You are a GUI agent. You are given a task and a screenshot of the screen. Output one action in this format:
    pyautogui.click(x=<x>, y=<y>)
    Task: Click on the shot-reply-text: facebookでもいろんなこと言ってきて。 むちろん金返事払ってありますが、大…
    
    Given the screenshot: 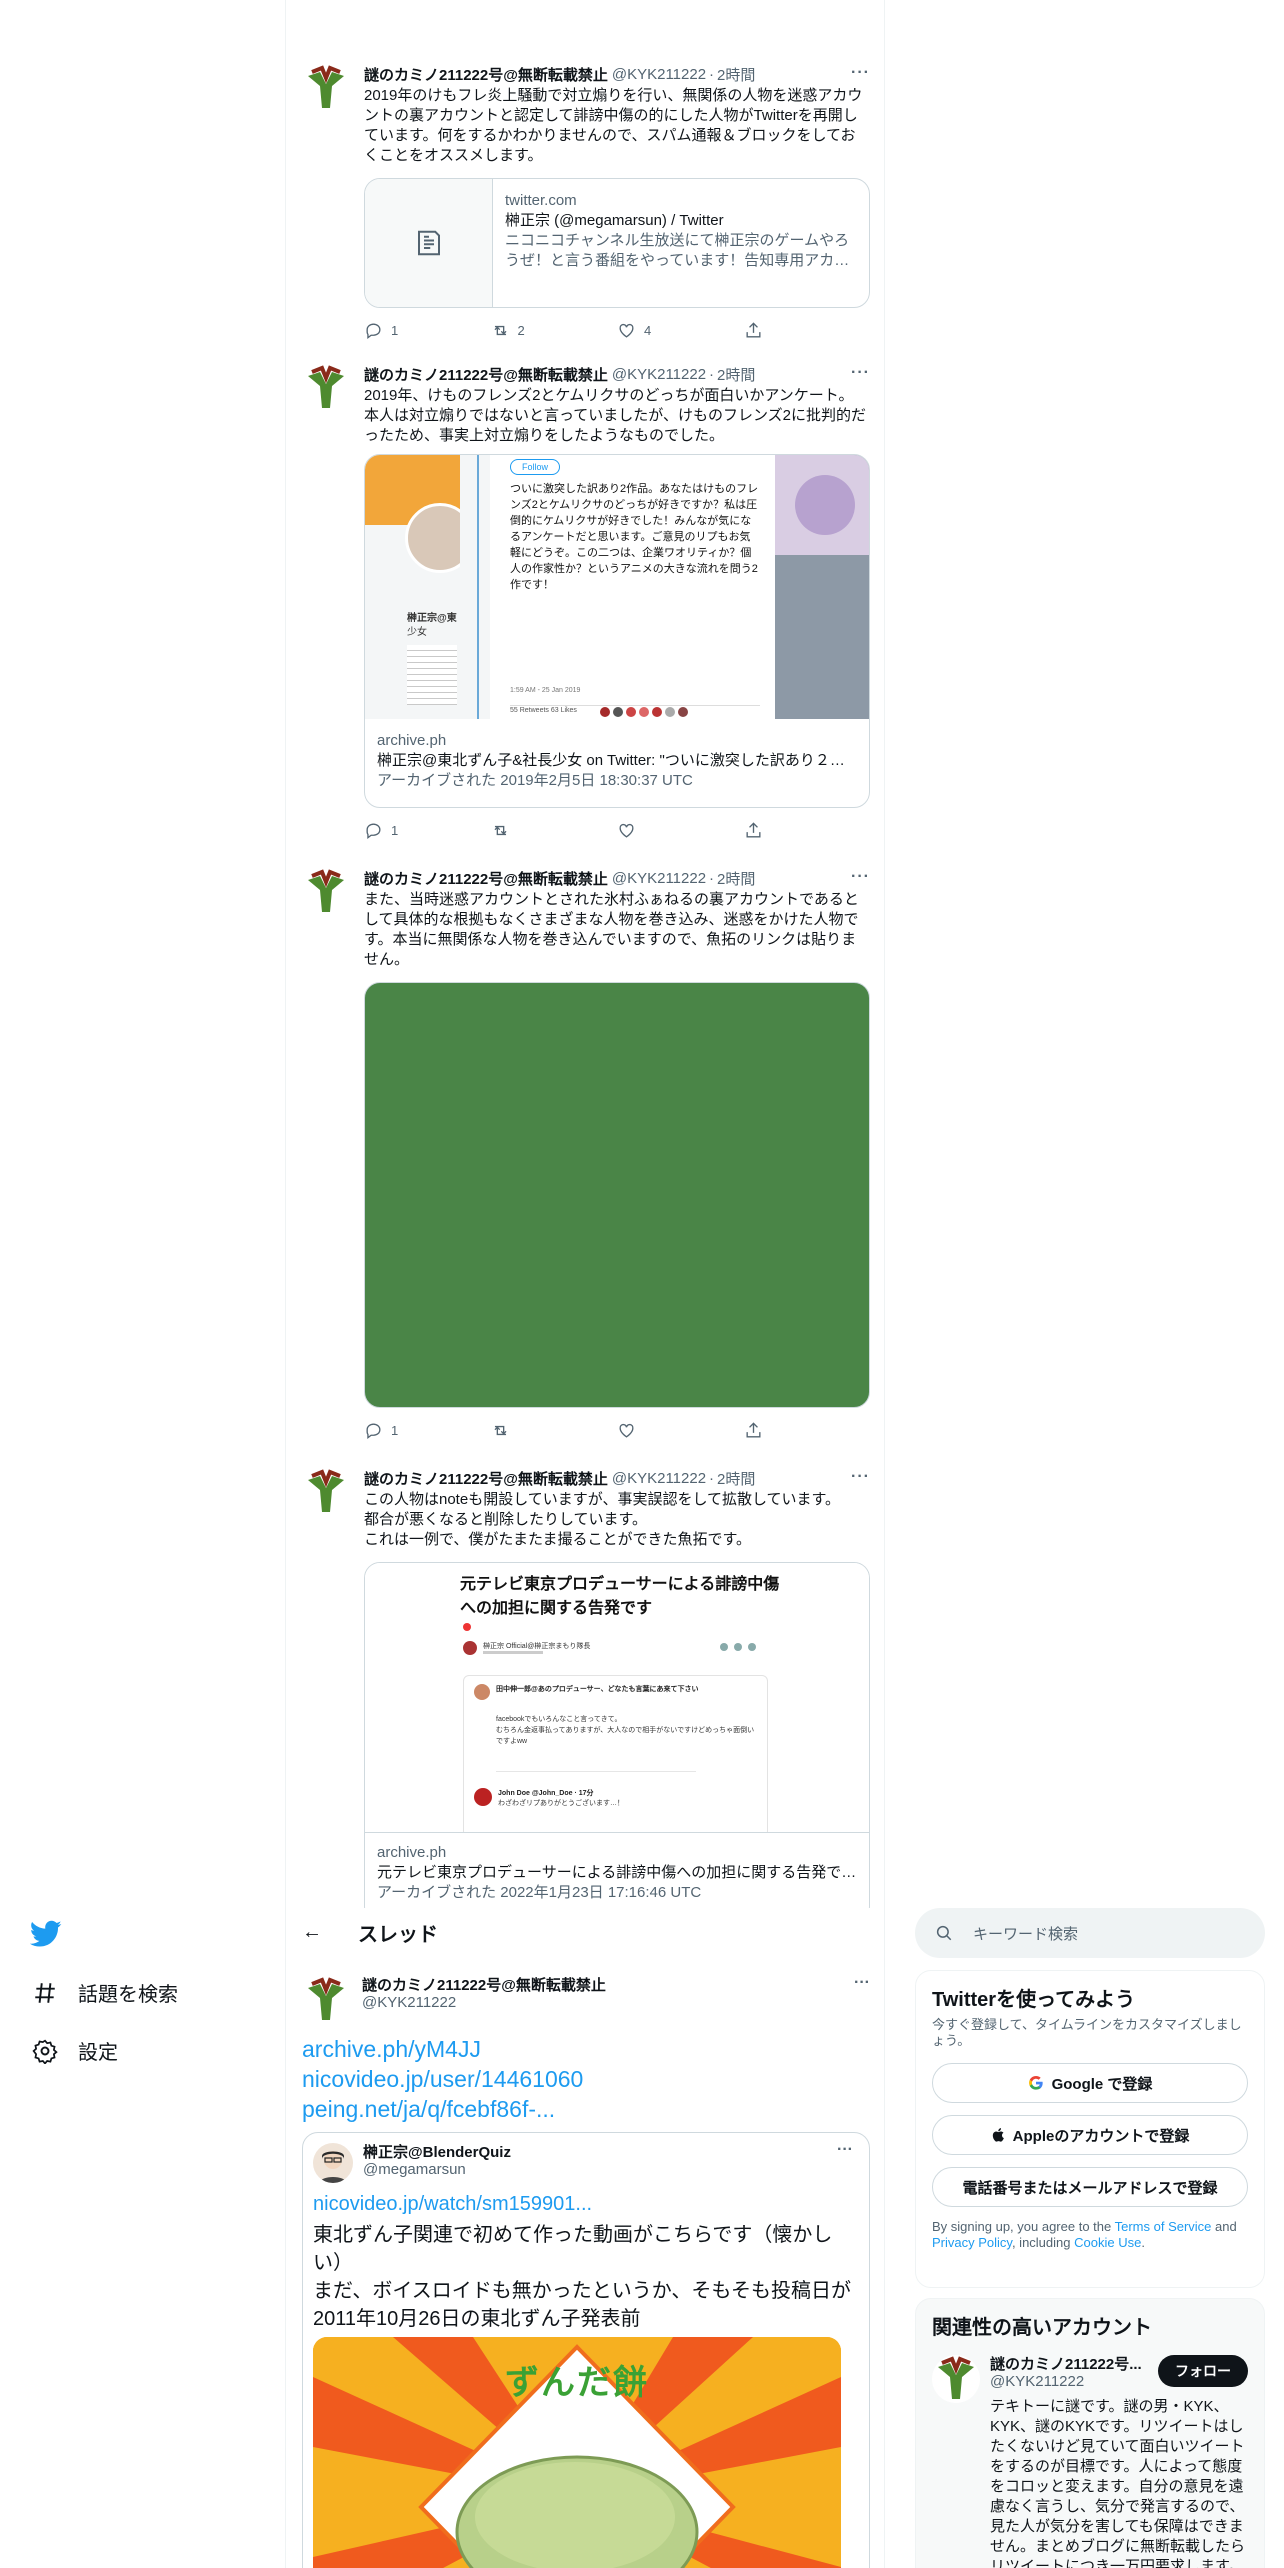 What is the action you would take?
    pyautogui.click(x=625, y=1730)
    